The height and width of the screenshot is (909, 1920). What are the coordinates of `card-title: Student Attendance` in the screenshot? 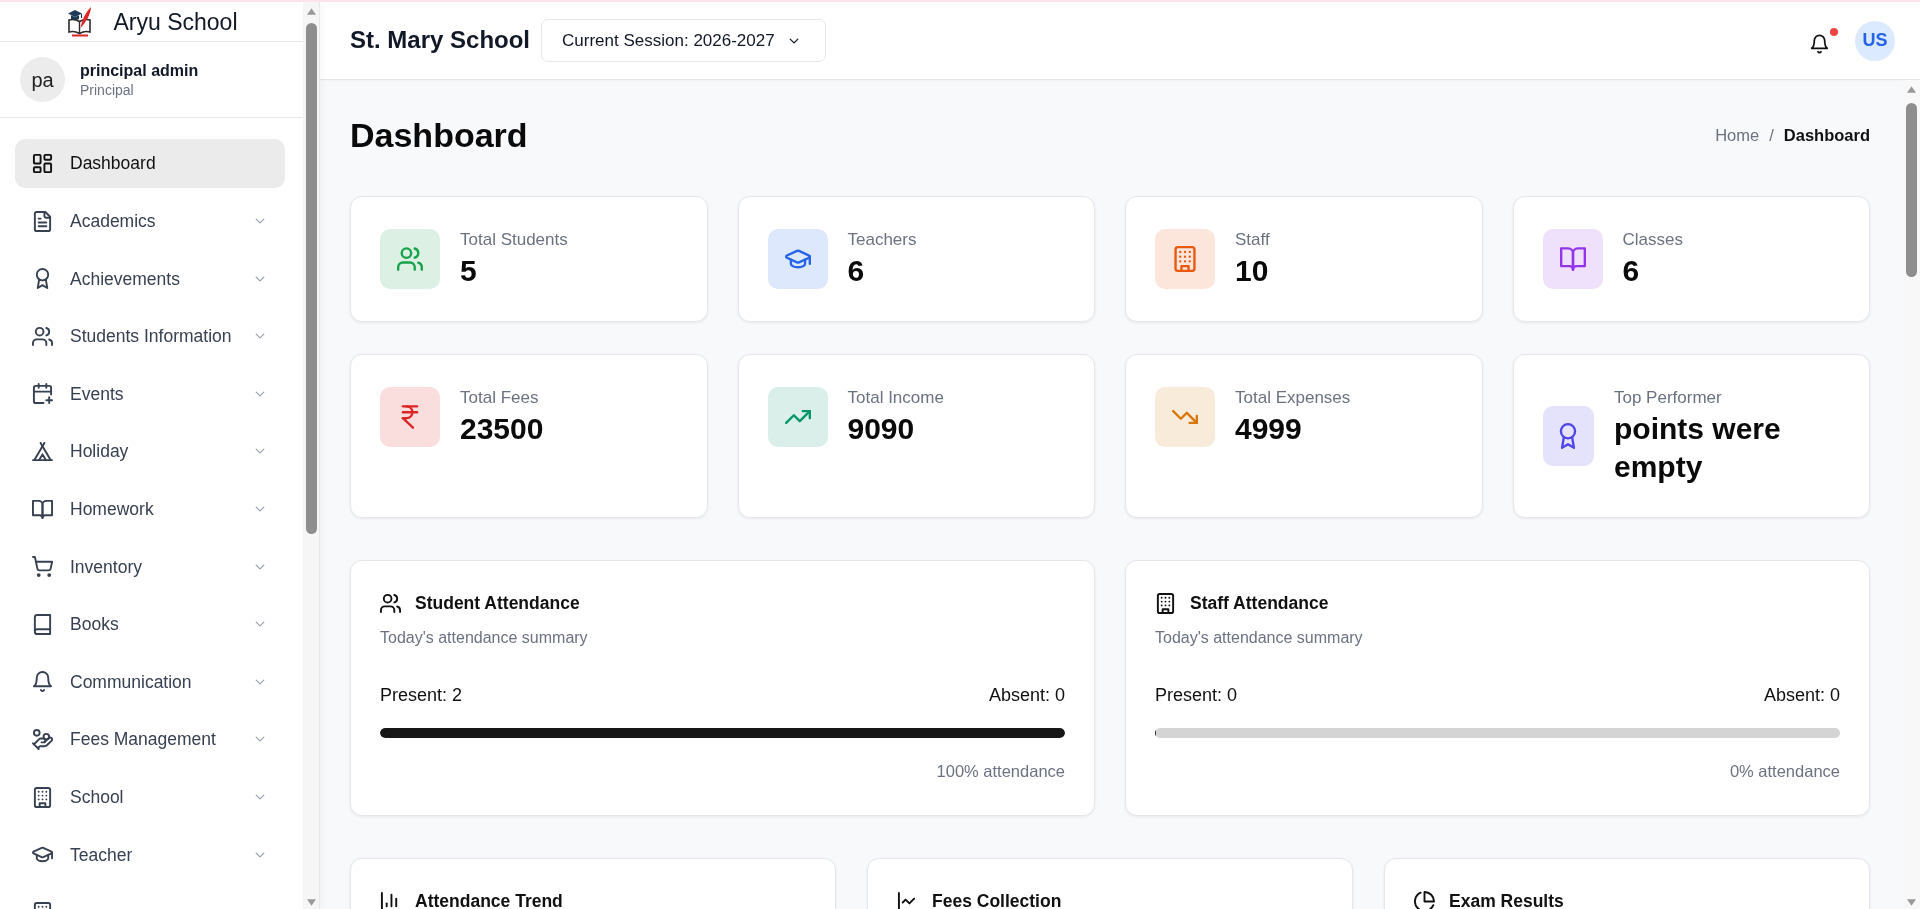 It's located at (497, 603).